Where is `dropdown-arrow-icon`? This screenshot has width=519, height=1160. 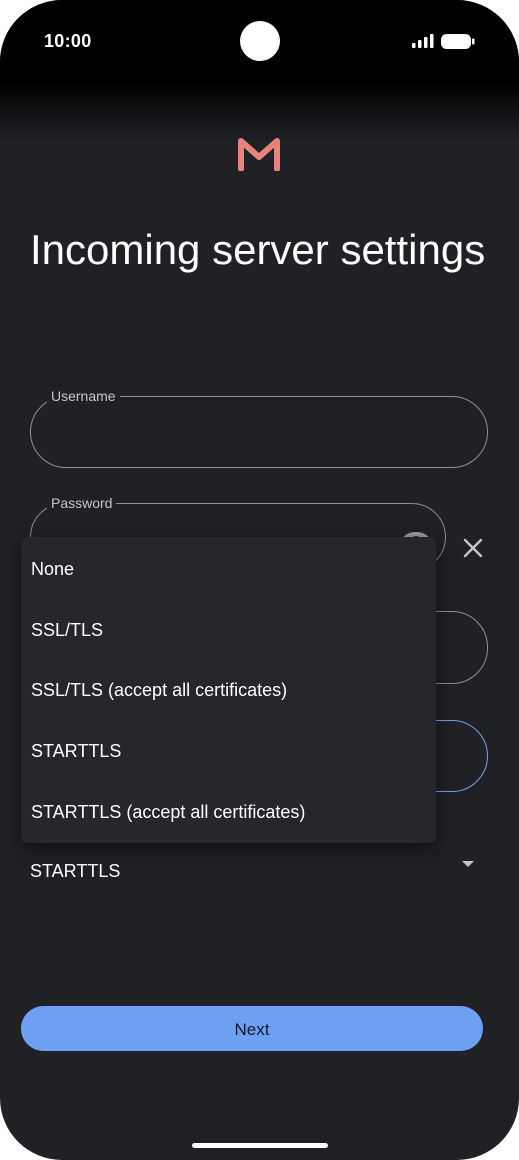 dropdown-arrow-icon is located at coordinates (468, 864).